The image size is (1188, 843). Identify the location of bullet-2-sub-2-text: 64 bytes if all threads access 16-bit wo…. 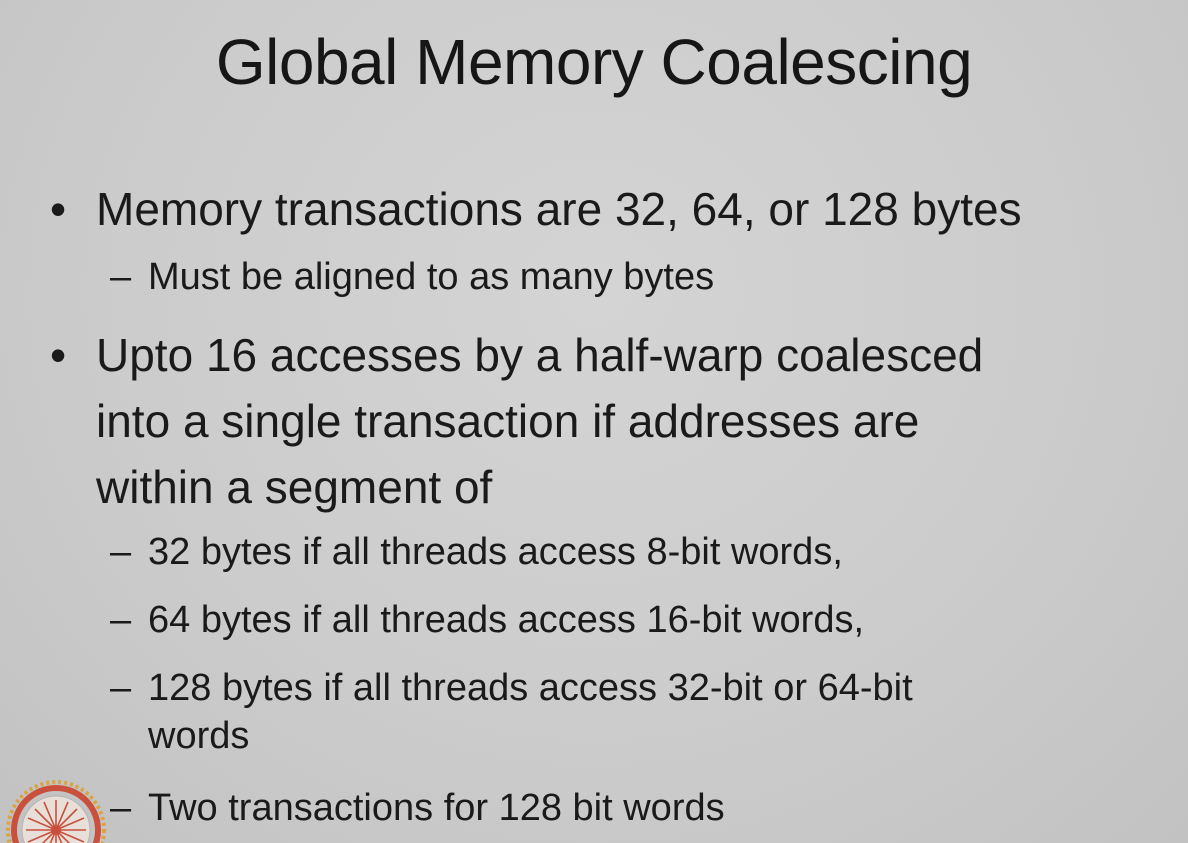
(506, 620).